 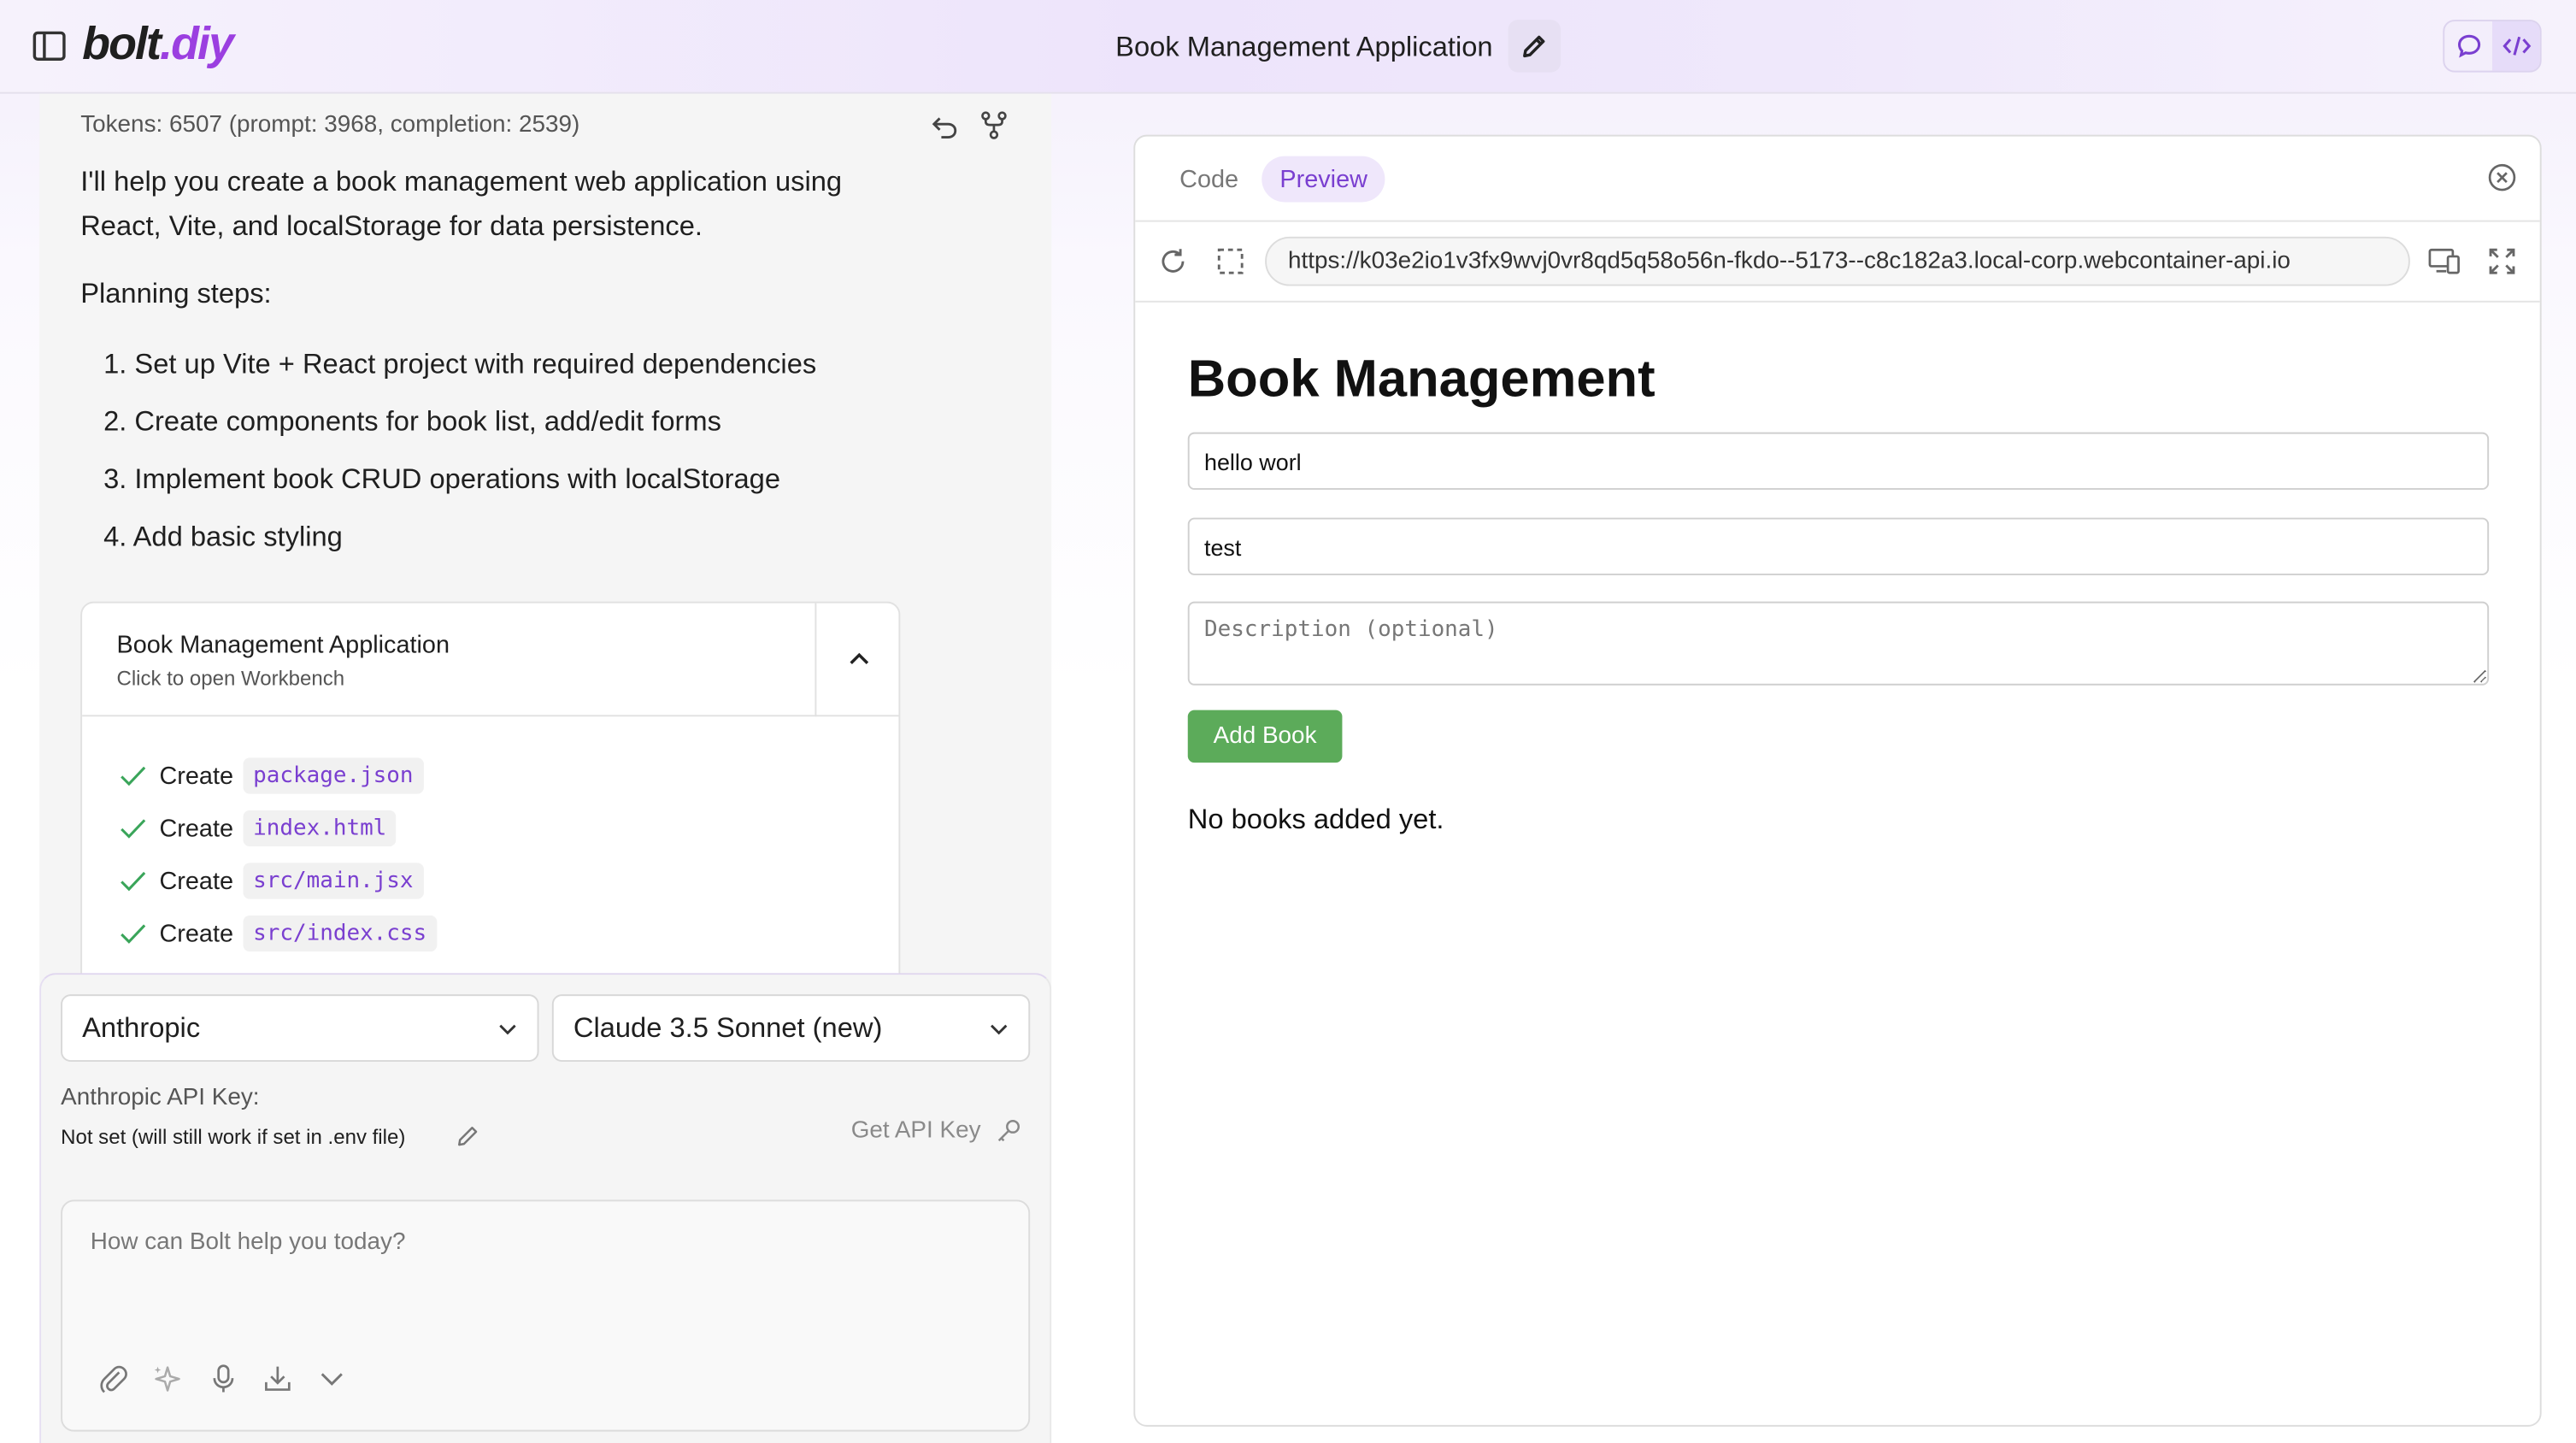 What do you see at coordinates (2502, 261) in the screenshot?
I see `fullscreen-icon` at bounding box center [2502, 261].